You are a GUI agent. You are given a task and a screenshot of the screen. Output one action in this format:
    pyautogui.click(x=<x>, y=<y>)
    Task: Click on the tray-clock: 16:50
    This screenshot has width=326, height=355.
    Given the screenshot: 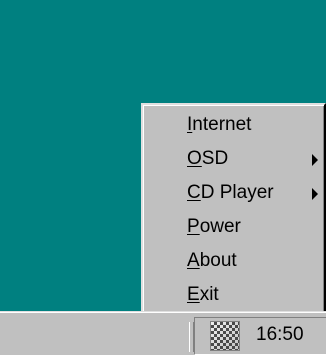 What is the action you would take?
    pyautogui.click(x=280, y=335)
    